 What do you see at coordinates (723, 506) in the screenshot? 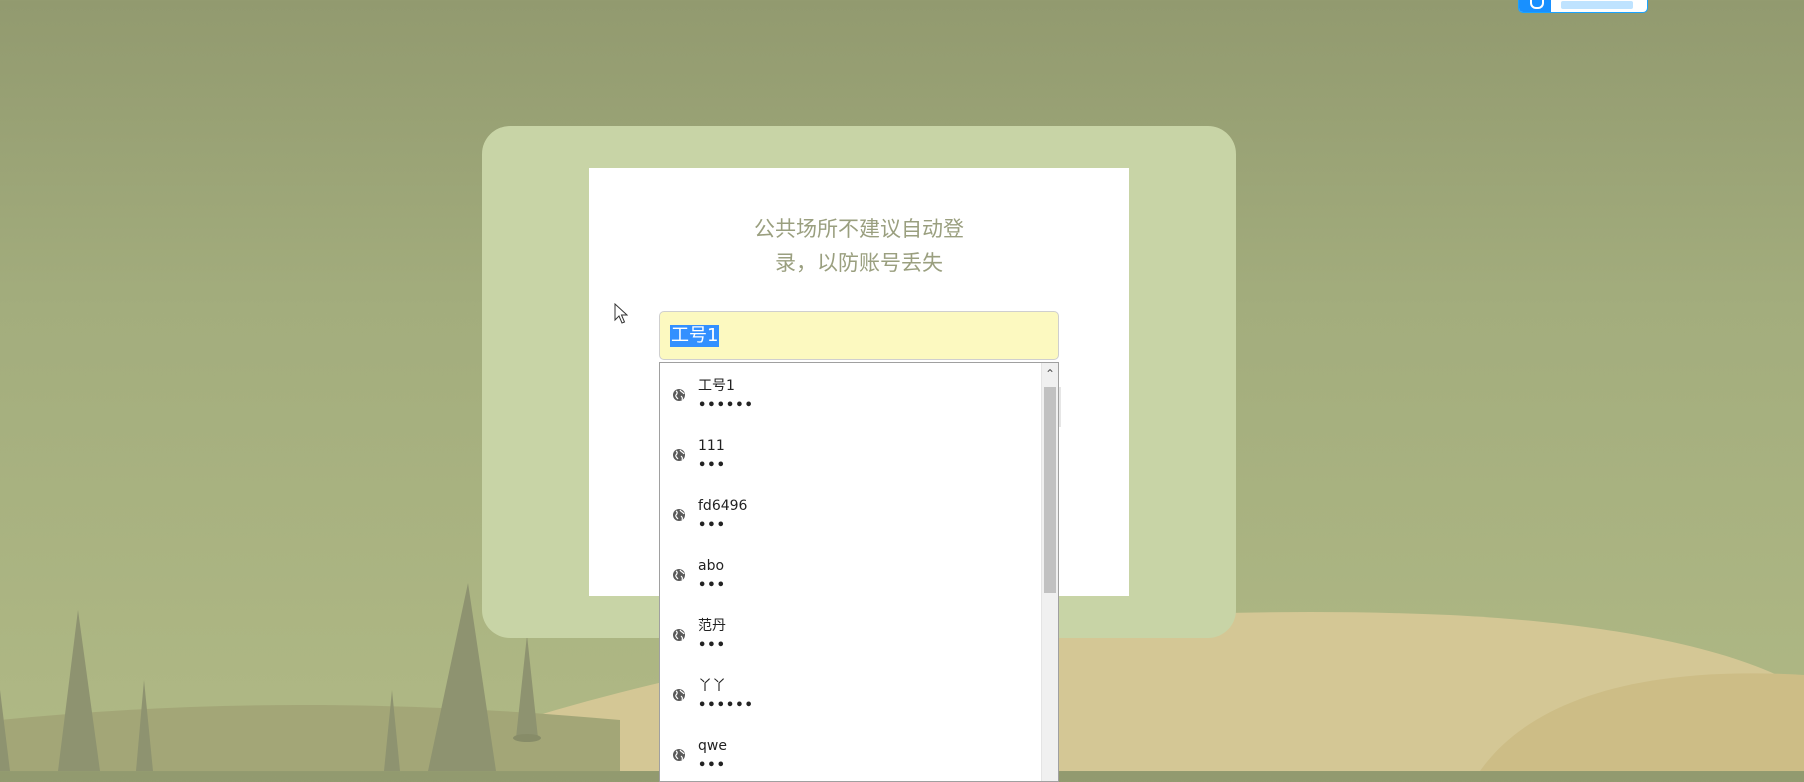
I see `autocomplete-username: fd6496` at bounding box center [723, 506].